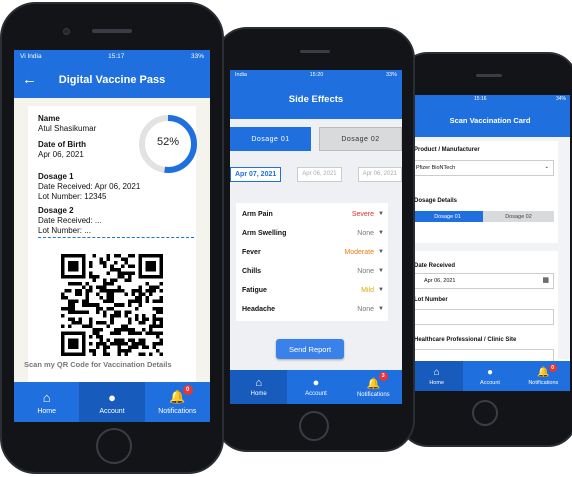 The width and height of the screenshot is (572, 477). I want to click on send-report-button: Send Report, so click(310, 349).